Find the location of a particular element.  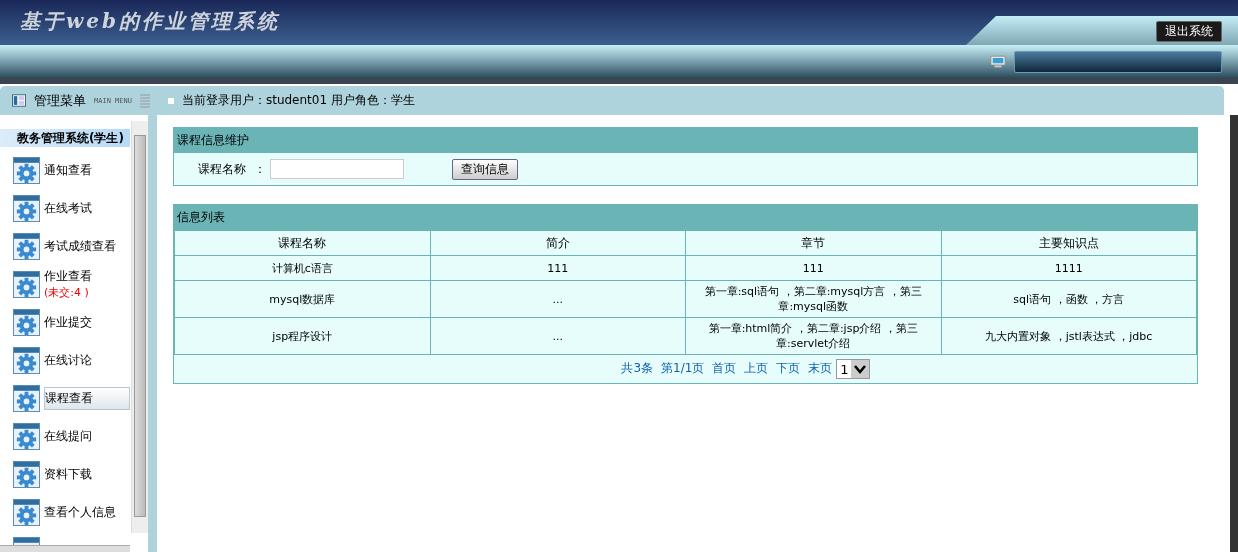

monitor-icon is located at coordinates (998, 61).